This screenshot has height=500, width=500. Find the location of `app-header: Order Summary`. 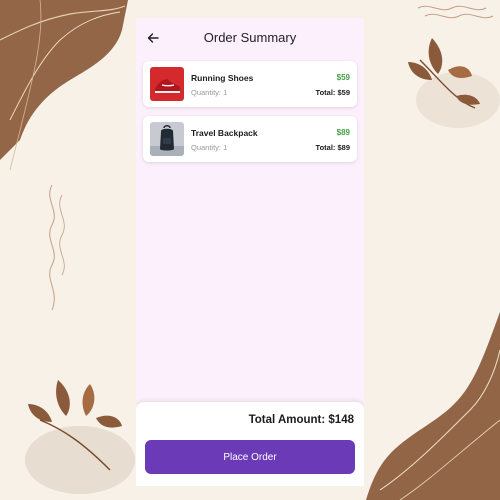

app-header: Order Summary is located at coordinates (250, 38).